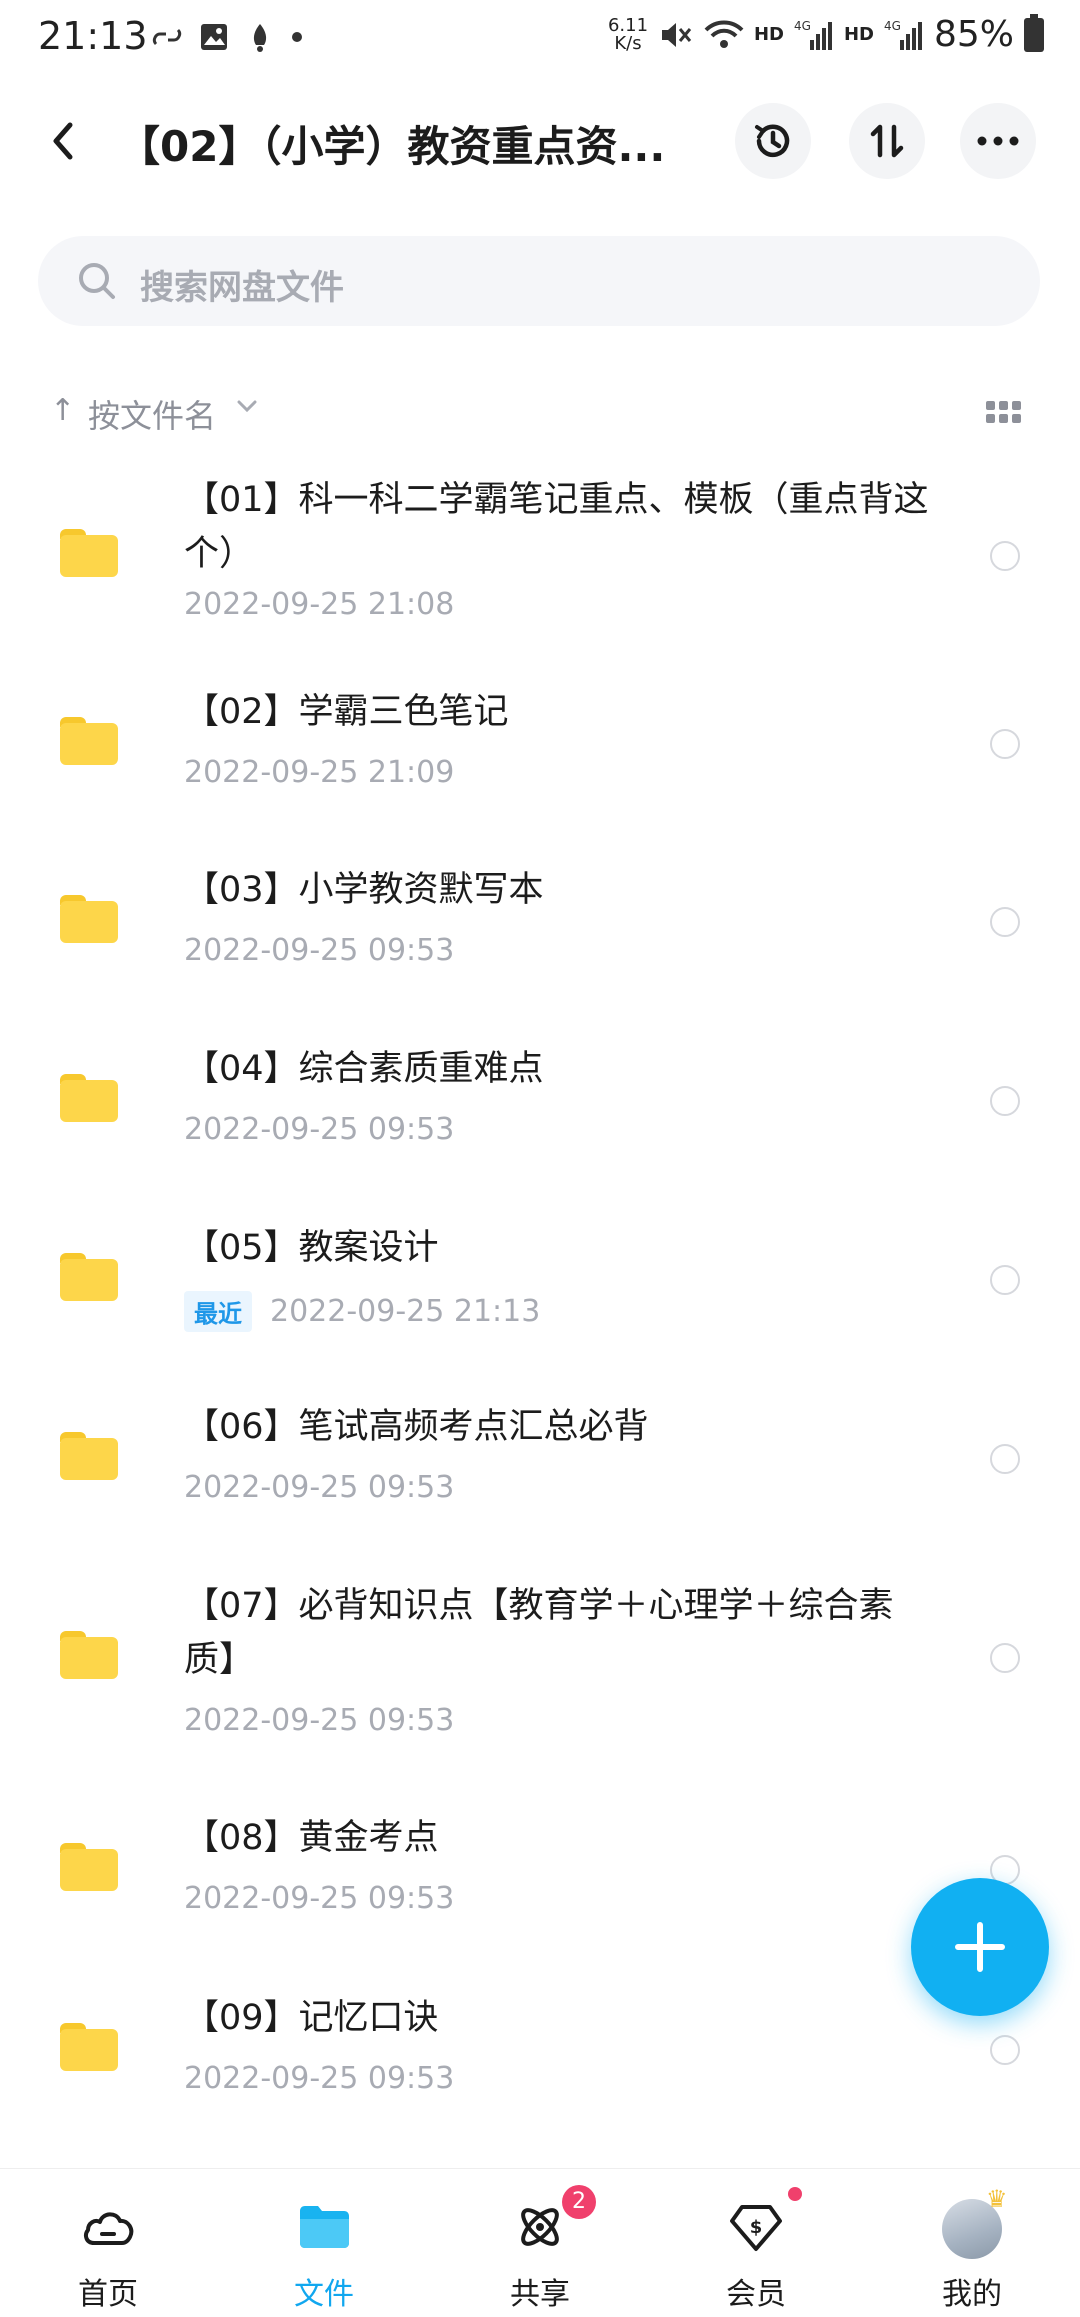 The image size is (1080, 2317). Describe the element at coordinates (724, 34) in the screenshot. I see `wifi-icon` at that location.